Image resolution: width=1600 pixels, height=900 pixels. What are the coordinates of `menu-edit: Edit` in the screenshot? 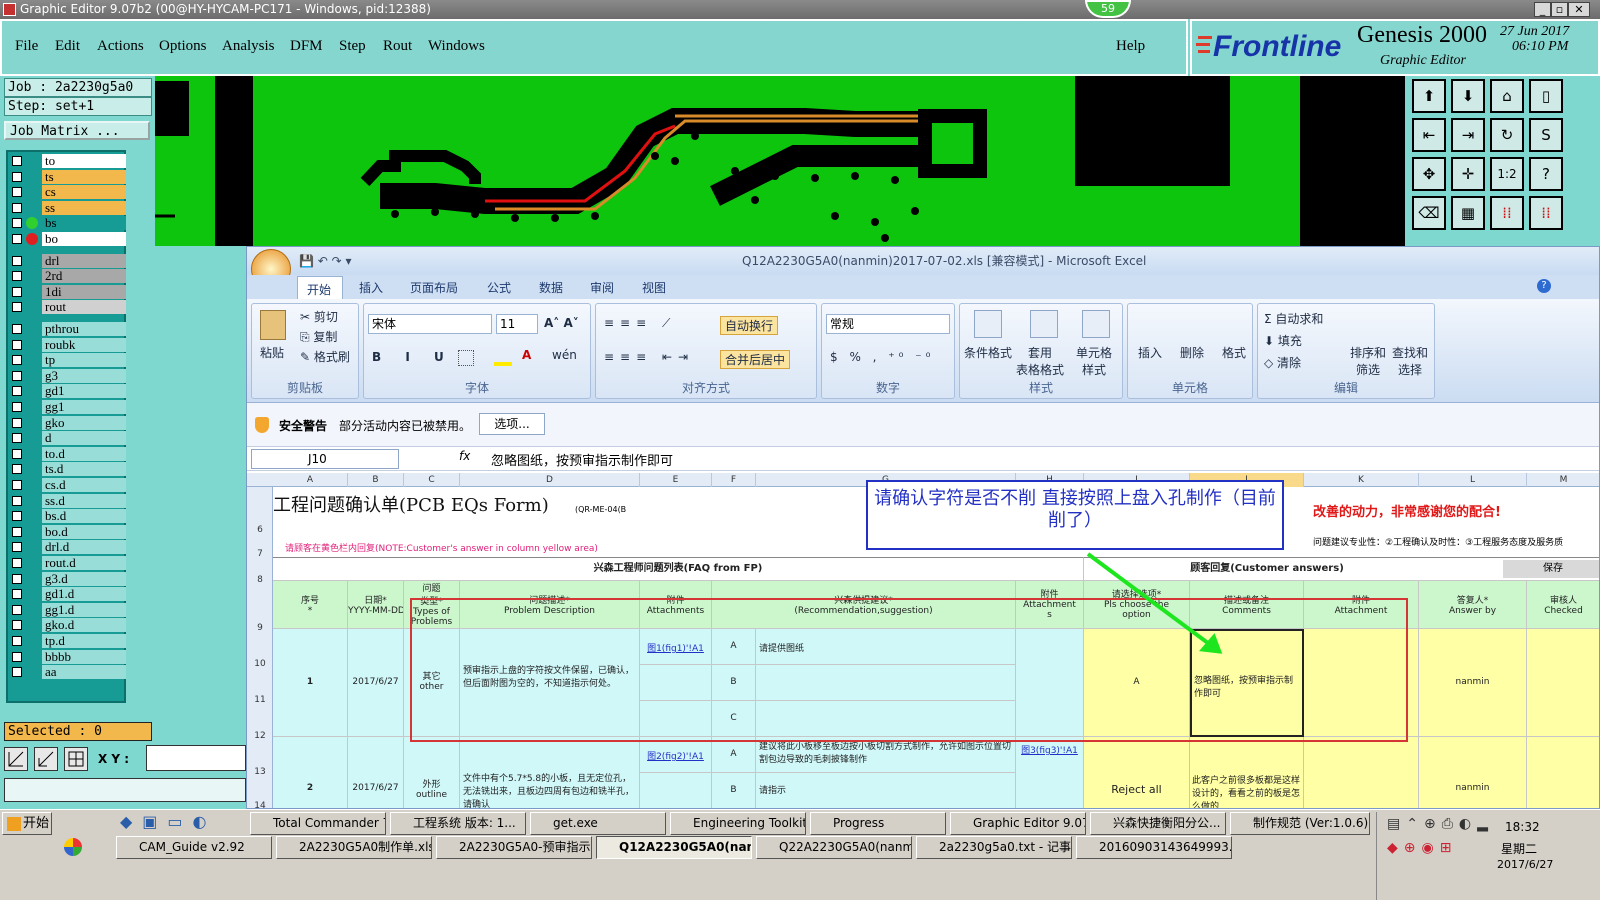 It's located at (67, 46).